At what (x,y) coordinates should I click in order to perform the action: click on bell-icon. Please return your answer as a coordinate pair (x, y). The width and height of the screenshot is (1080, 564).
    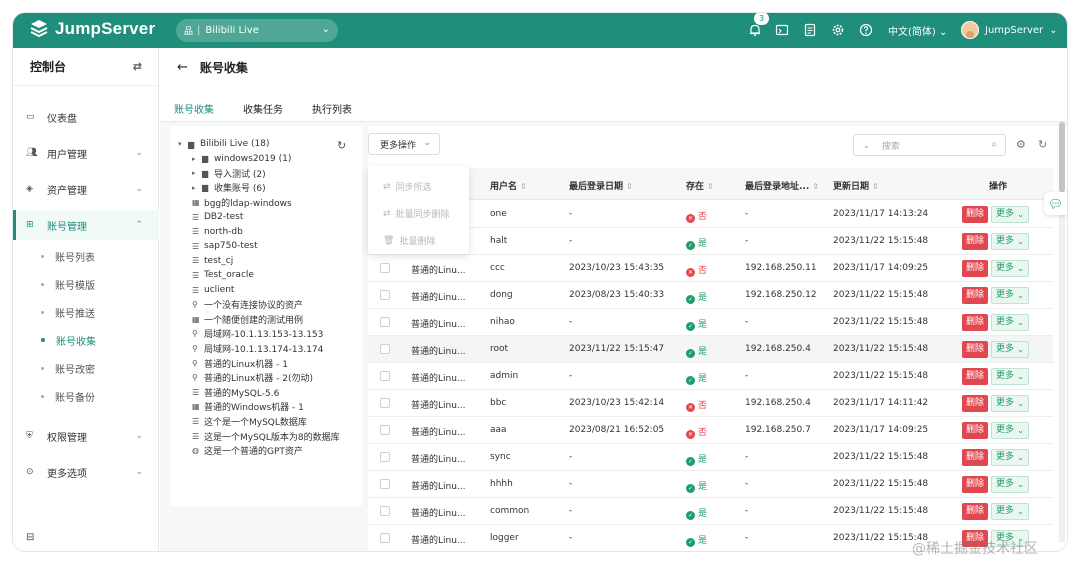
    Looking at the image, I should click on (755, 30).